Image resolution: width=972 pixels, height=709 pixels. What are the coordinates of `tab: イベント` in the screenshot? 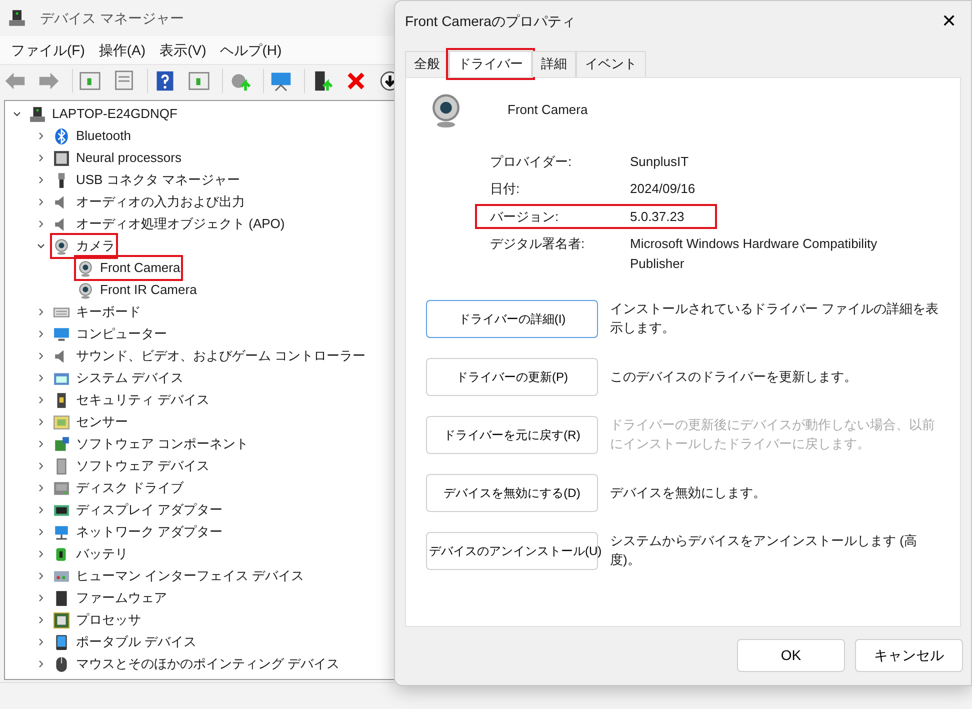 It's located at (611, 64).